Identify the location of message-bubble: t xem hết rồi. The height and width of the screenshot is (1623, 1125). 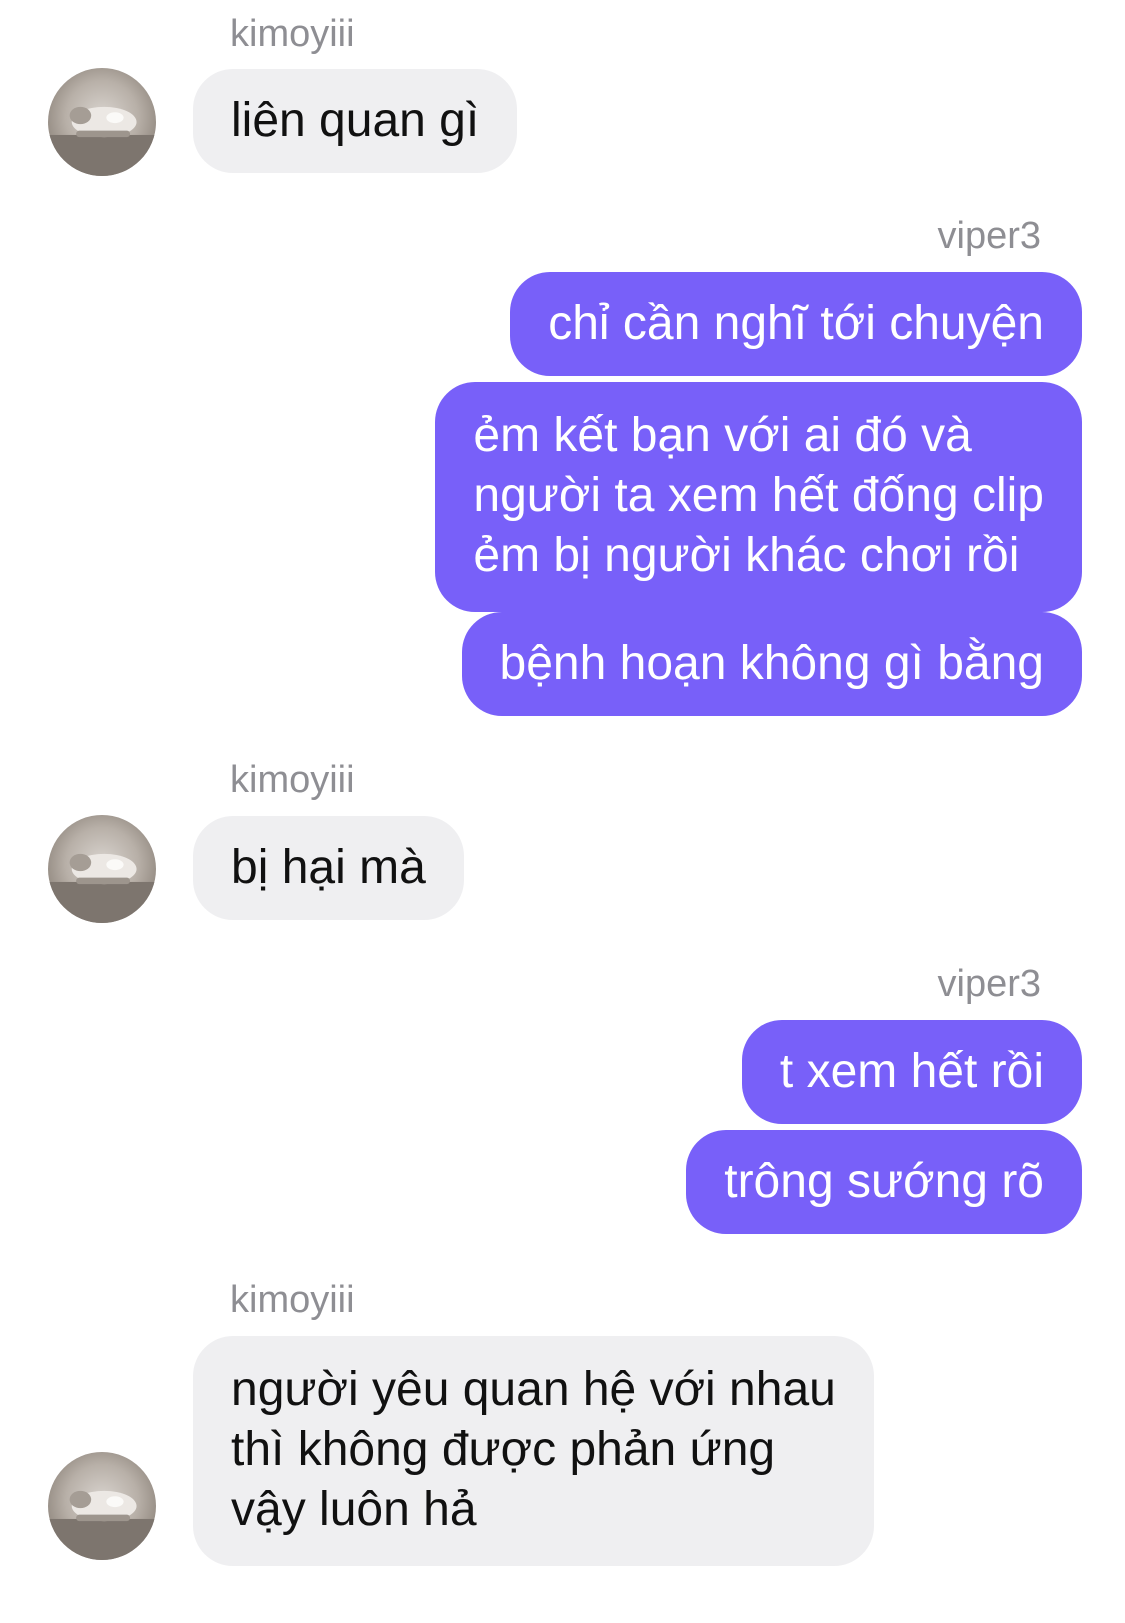
(911, 1072).